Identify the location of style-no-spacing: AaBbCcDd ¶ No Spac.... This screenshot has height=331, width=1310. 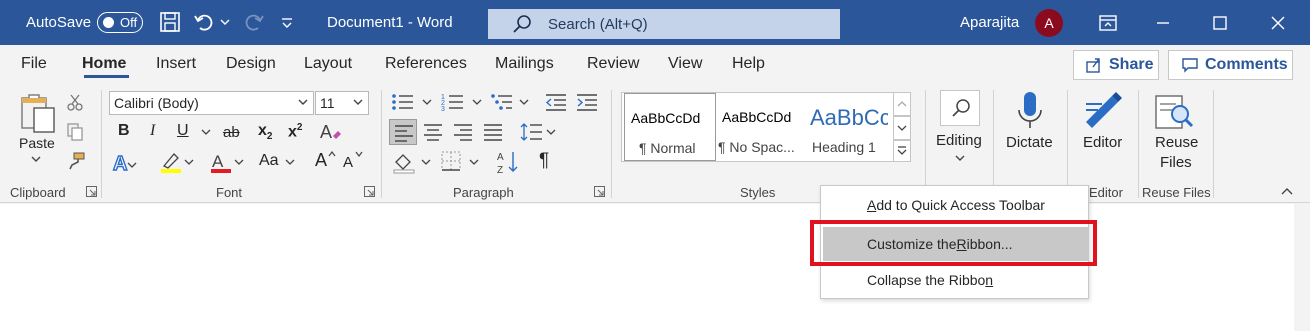
(762, 127).